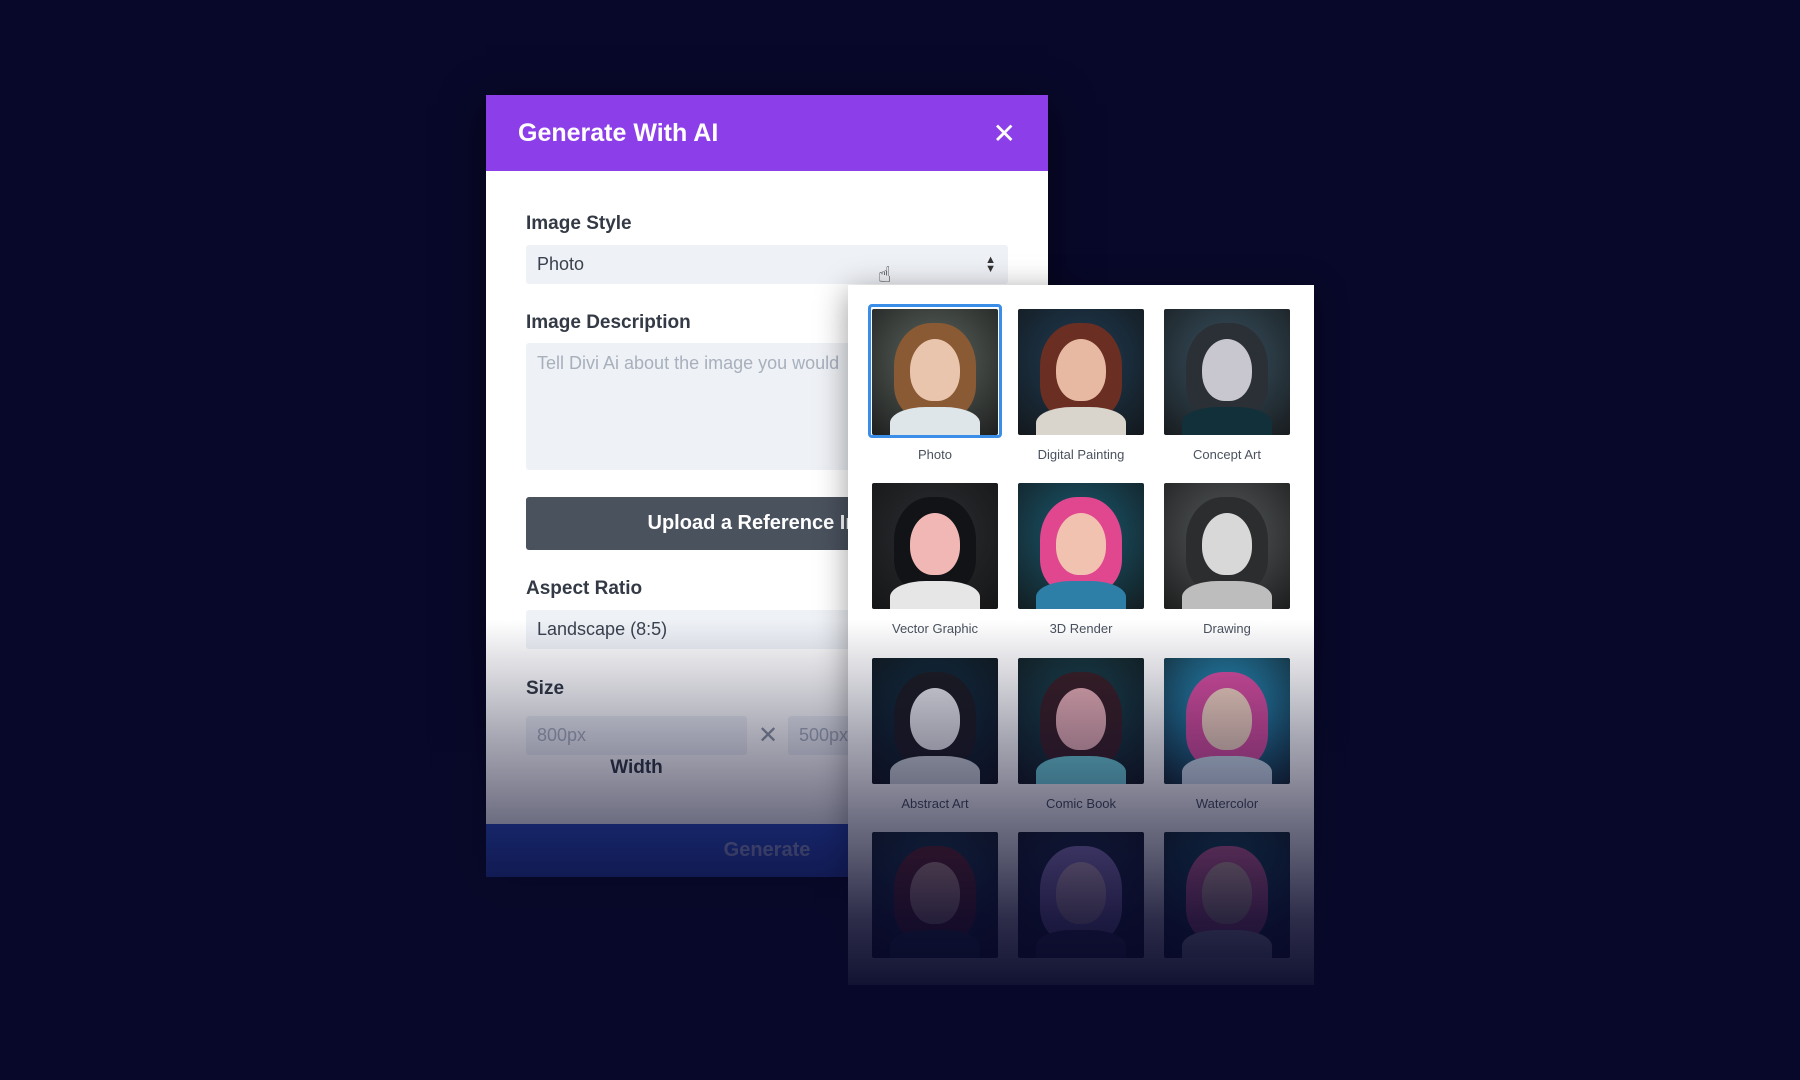 Image resolution: width=1800 pixels, height=1080 pixels. Describe the element at coordinates (608, 322) in the screenshot. I see `image-description-label: Image Description` at that location.